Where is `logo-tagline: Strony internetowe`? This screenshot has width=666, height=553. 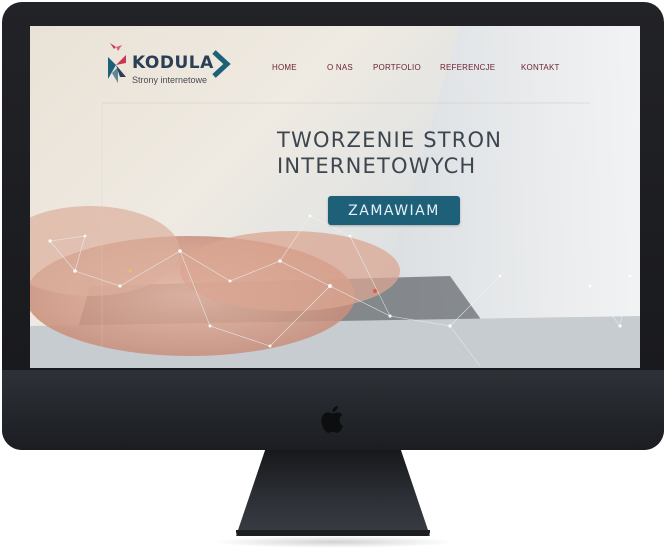
logo-tagline: Strony internetowe is located at coordinates (170, 80).